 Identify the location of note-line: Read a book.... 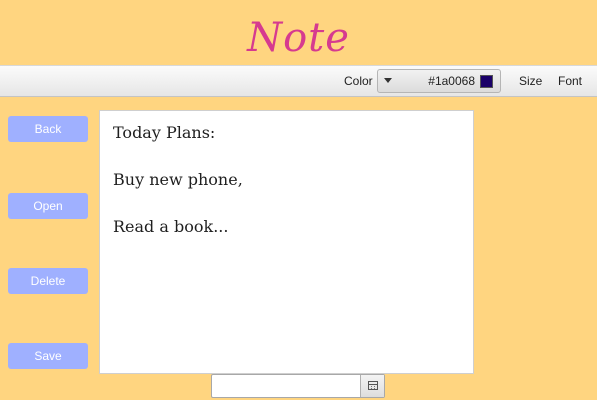
(171, 226).